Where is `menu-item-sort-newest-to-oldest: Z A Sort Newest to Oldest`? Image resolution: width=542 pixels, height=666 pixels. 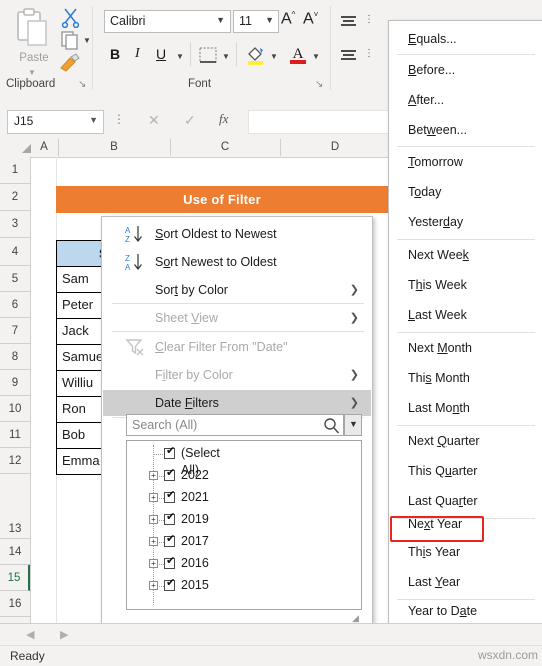 menu-item-sort-newest-to-oldest: Z A Sort Newest to Oldest is located at coordinates (237, 262).